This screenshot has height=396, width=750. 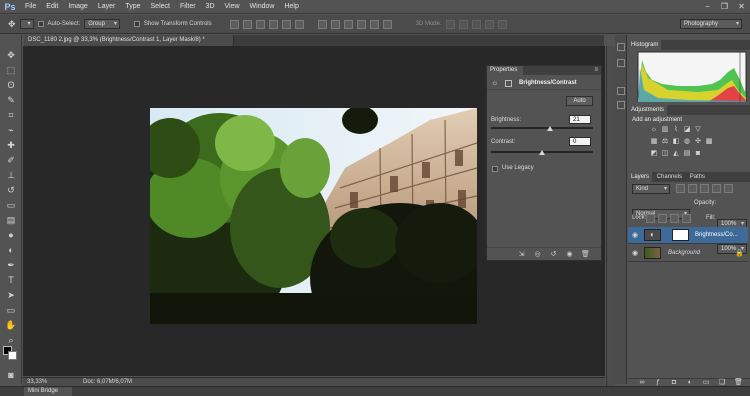 What do you see at coordinates (698, 154) in the screenshot?
I see `selective-color-icon: ◙` at bounding box center [698, 154].